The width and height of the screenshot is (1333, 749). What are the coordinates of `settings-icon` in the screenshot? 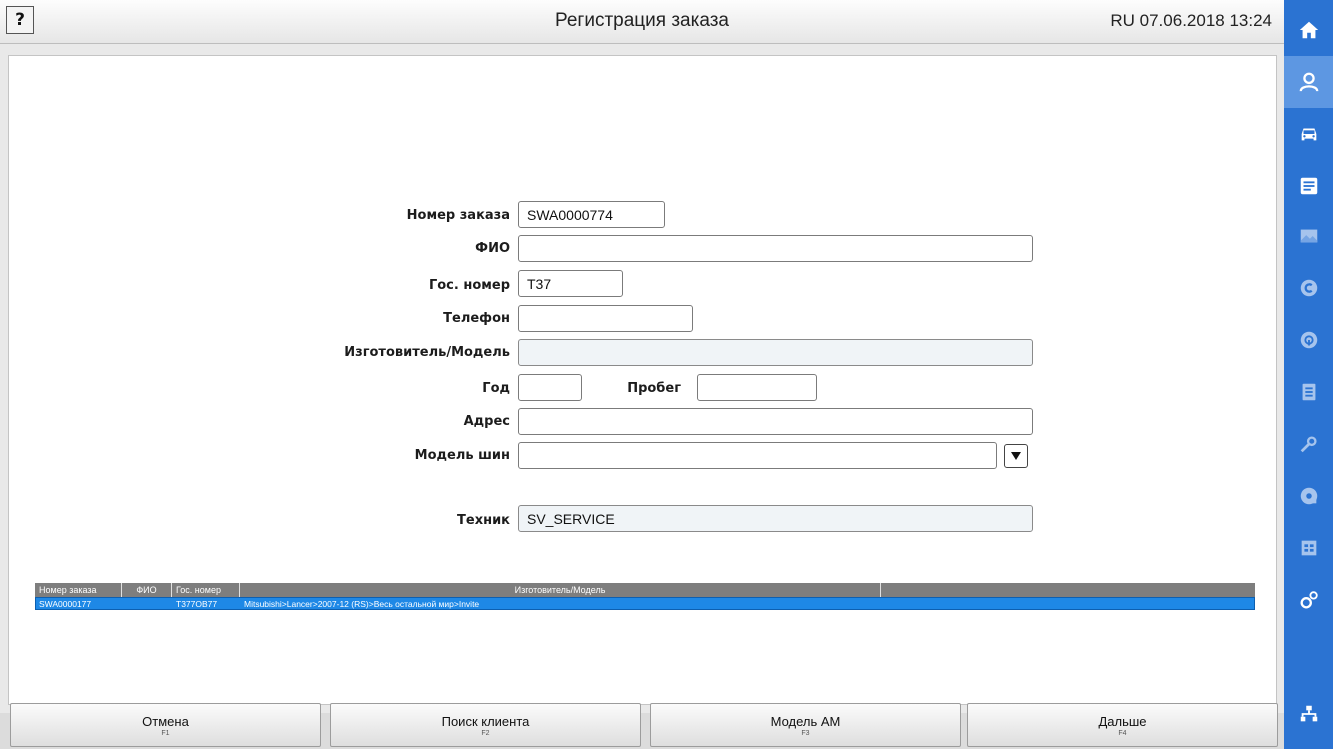 It's located at (1308, 600).